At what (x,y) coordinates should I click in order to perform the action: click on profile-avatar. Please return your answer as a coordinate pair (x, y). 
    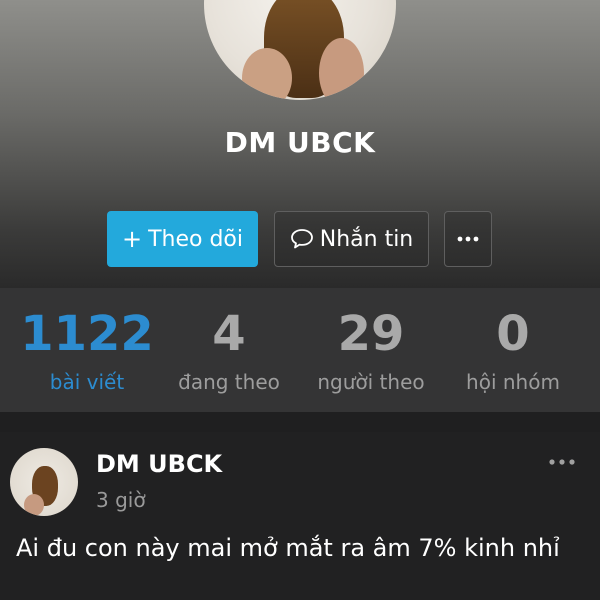
    Looking at the image, I should click on (300, 50).